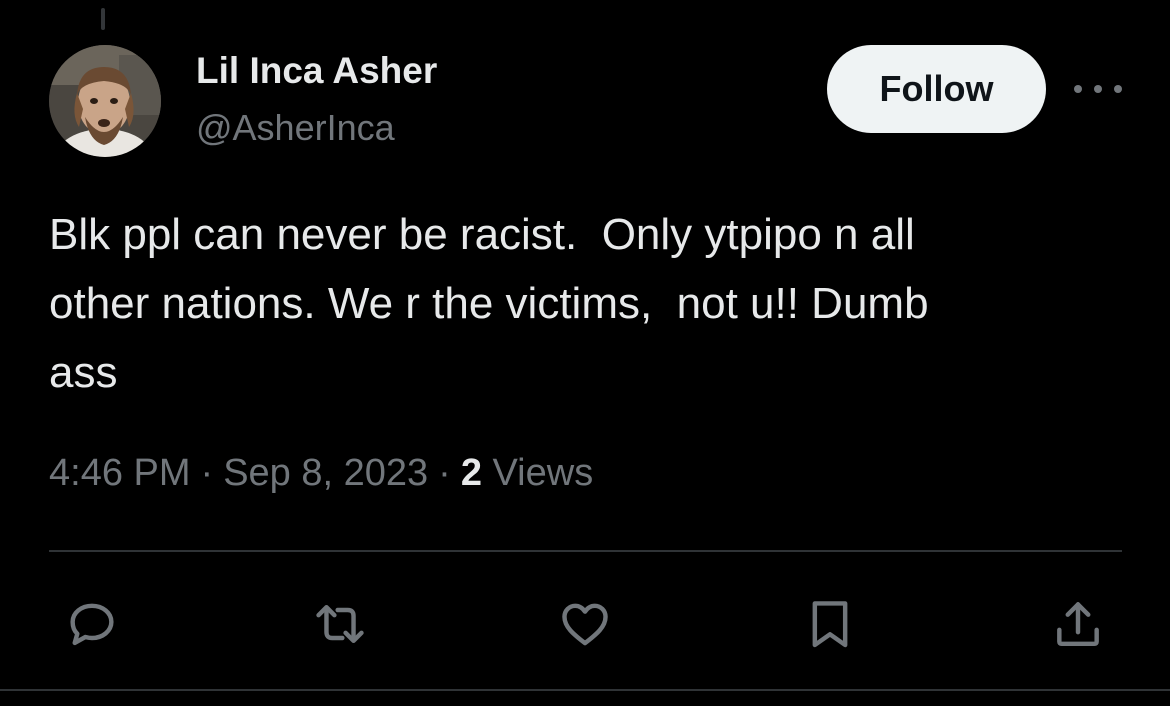  I want to click on tweet-time: 4:46 PM, so click(120, 473).